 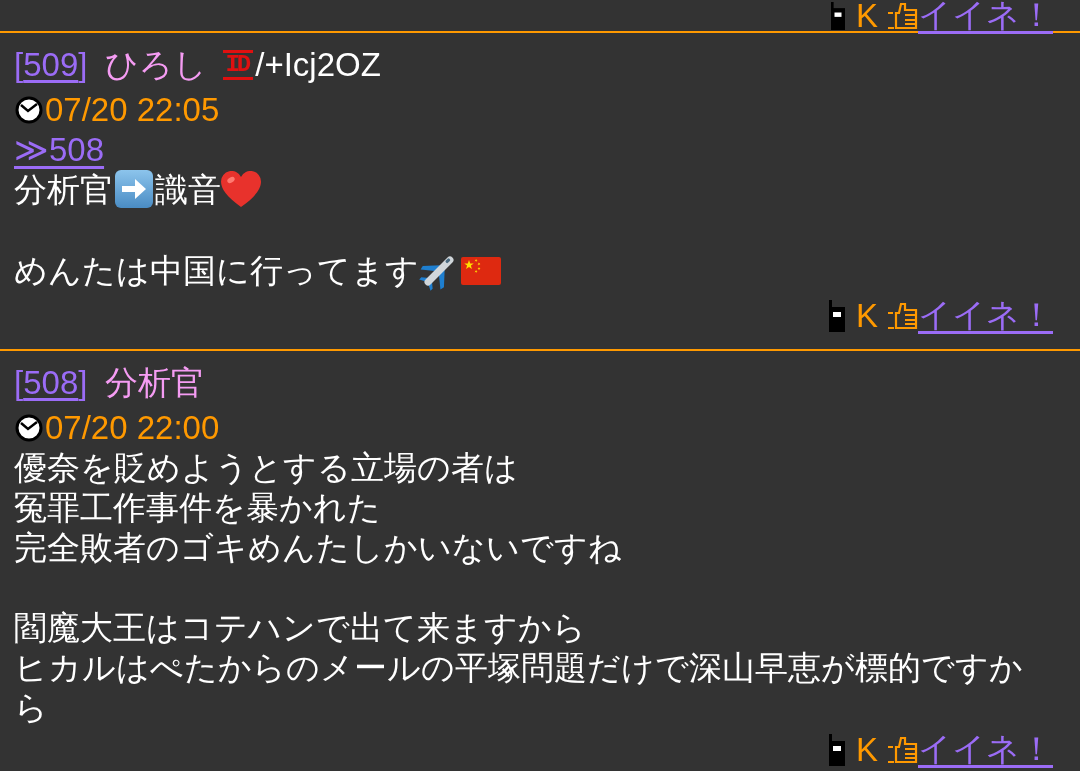 What do you see at coordinates (266, 467) in the screenshot?
I see `post-text: 優奈を貶めようとする立場の者は` at bounding box center [266, 467].